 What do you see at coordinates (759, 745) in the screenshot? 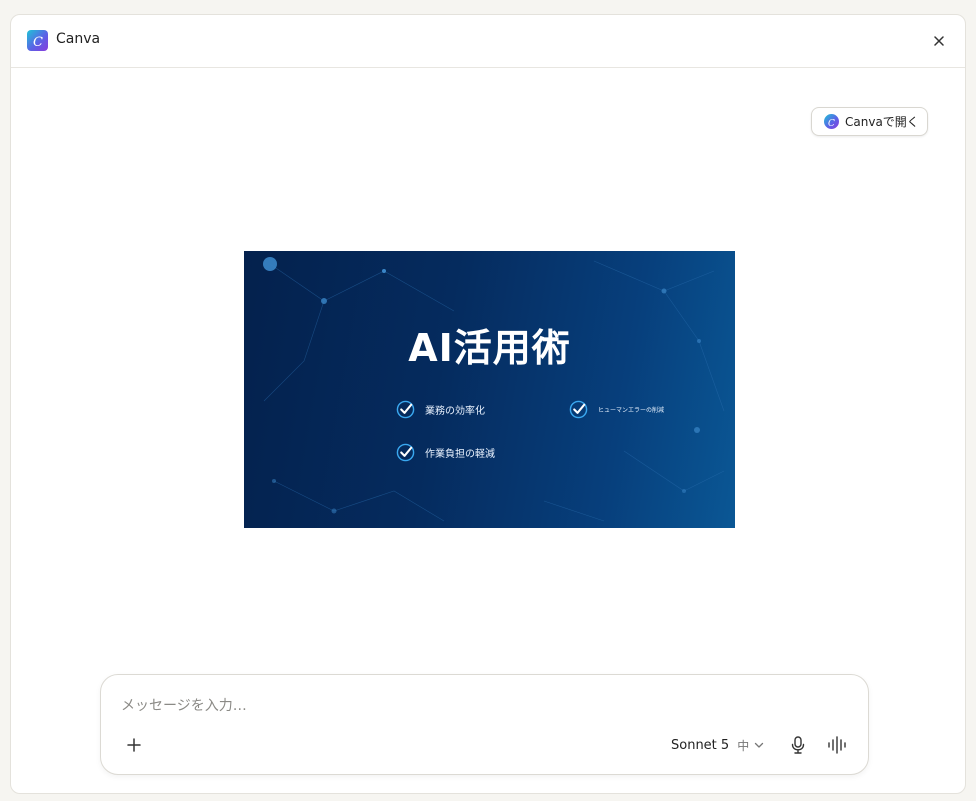
I see `chevron-down-icon` at bounding box center [759, 745].